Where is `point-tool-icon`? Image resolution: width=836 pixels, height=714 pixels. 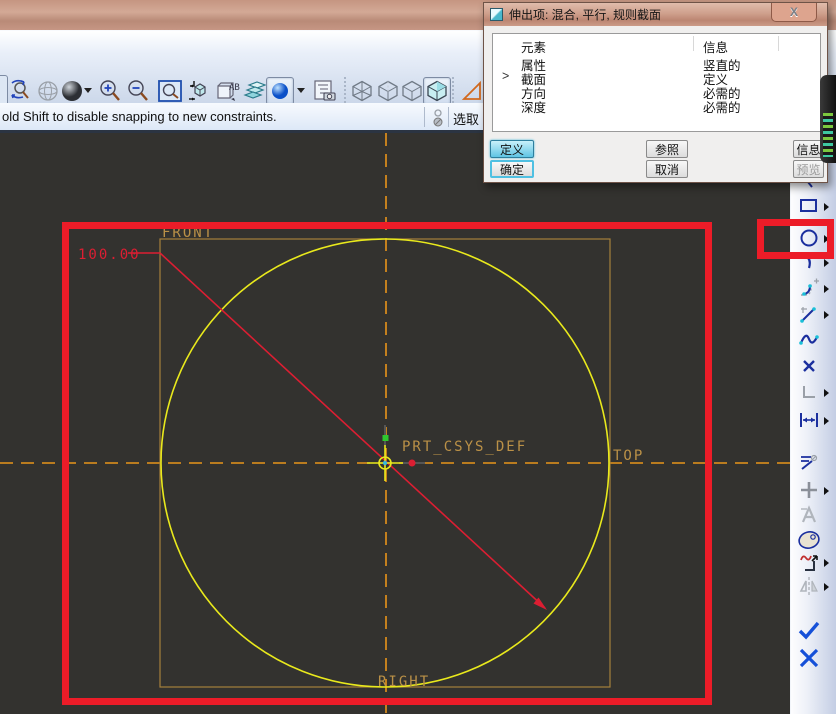 point-tool-icon is located at coordinates (809, 366).